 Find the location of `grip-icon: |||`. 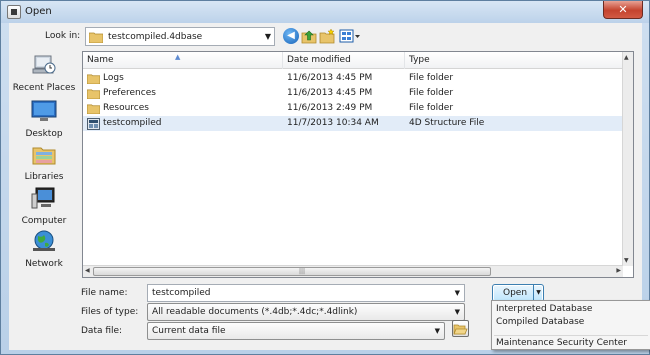

grip-icon: ||| is located at coordinates (302, 271).